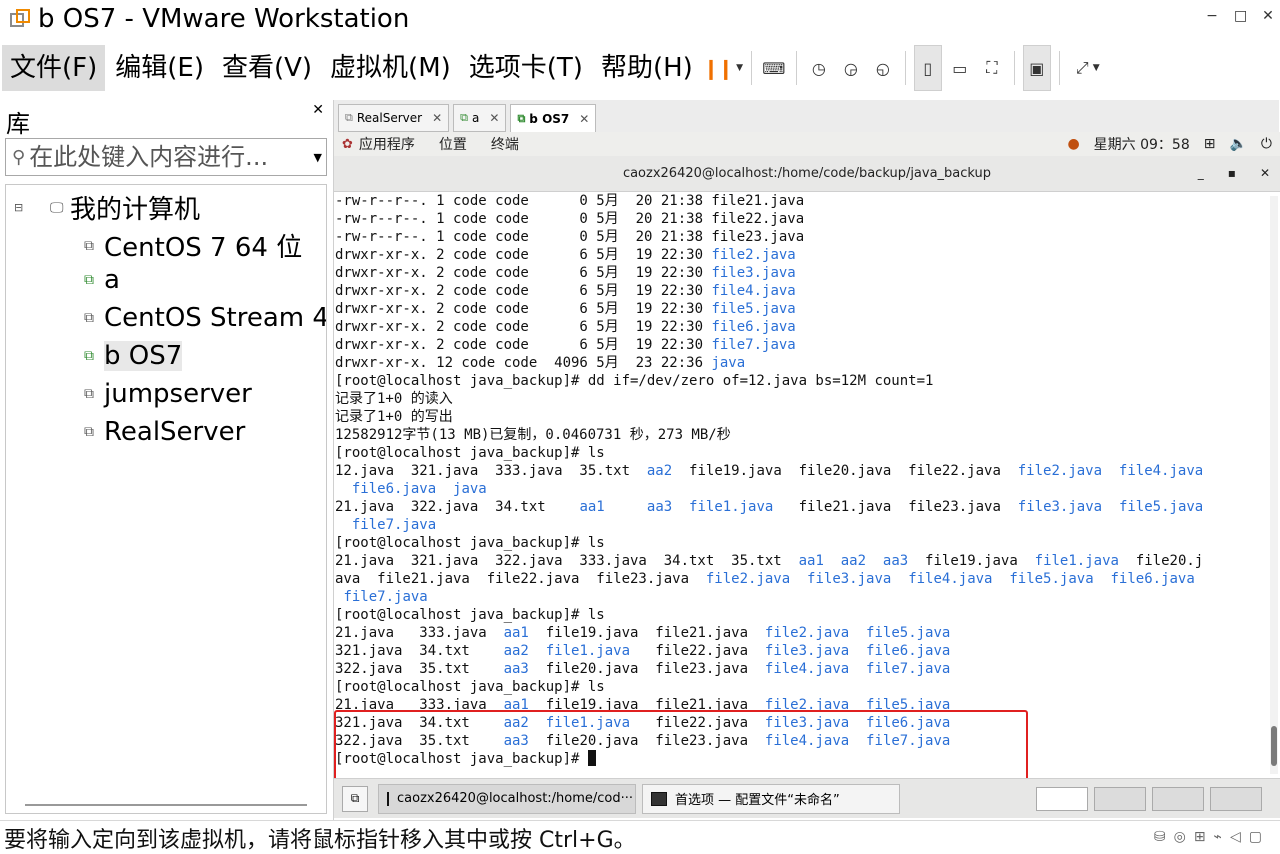  Describe the element at coordinates (1180, 837) in the screenshot. I see `cd-dvd-icon: ◎` at that location.